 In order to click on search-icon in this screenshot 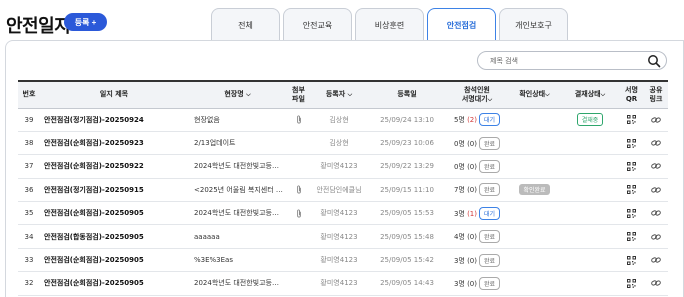, I will do `click(654, 61)`.